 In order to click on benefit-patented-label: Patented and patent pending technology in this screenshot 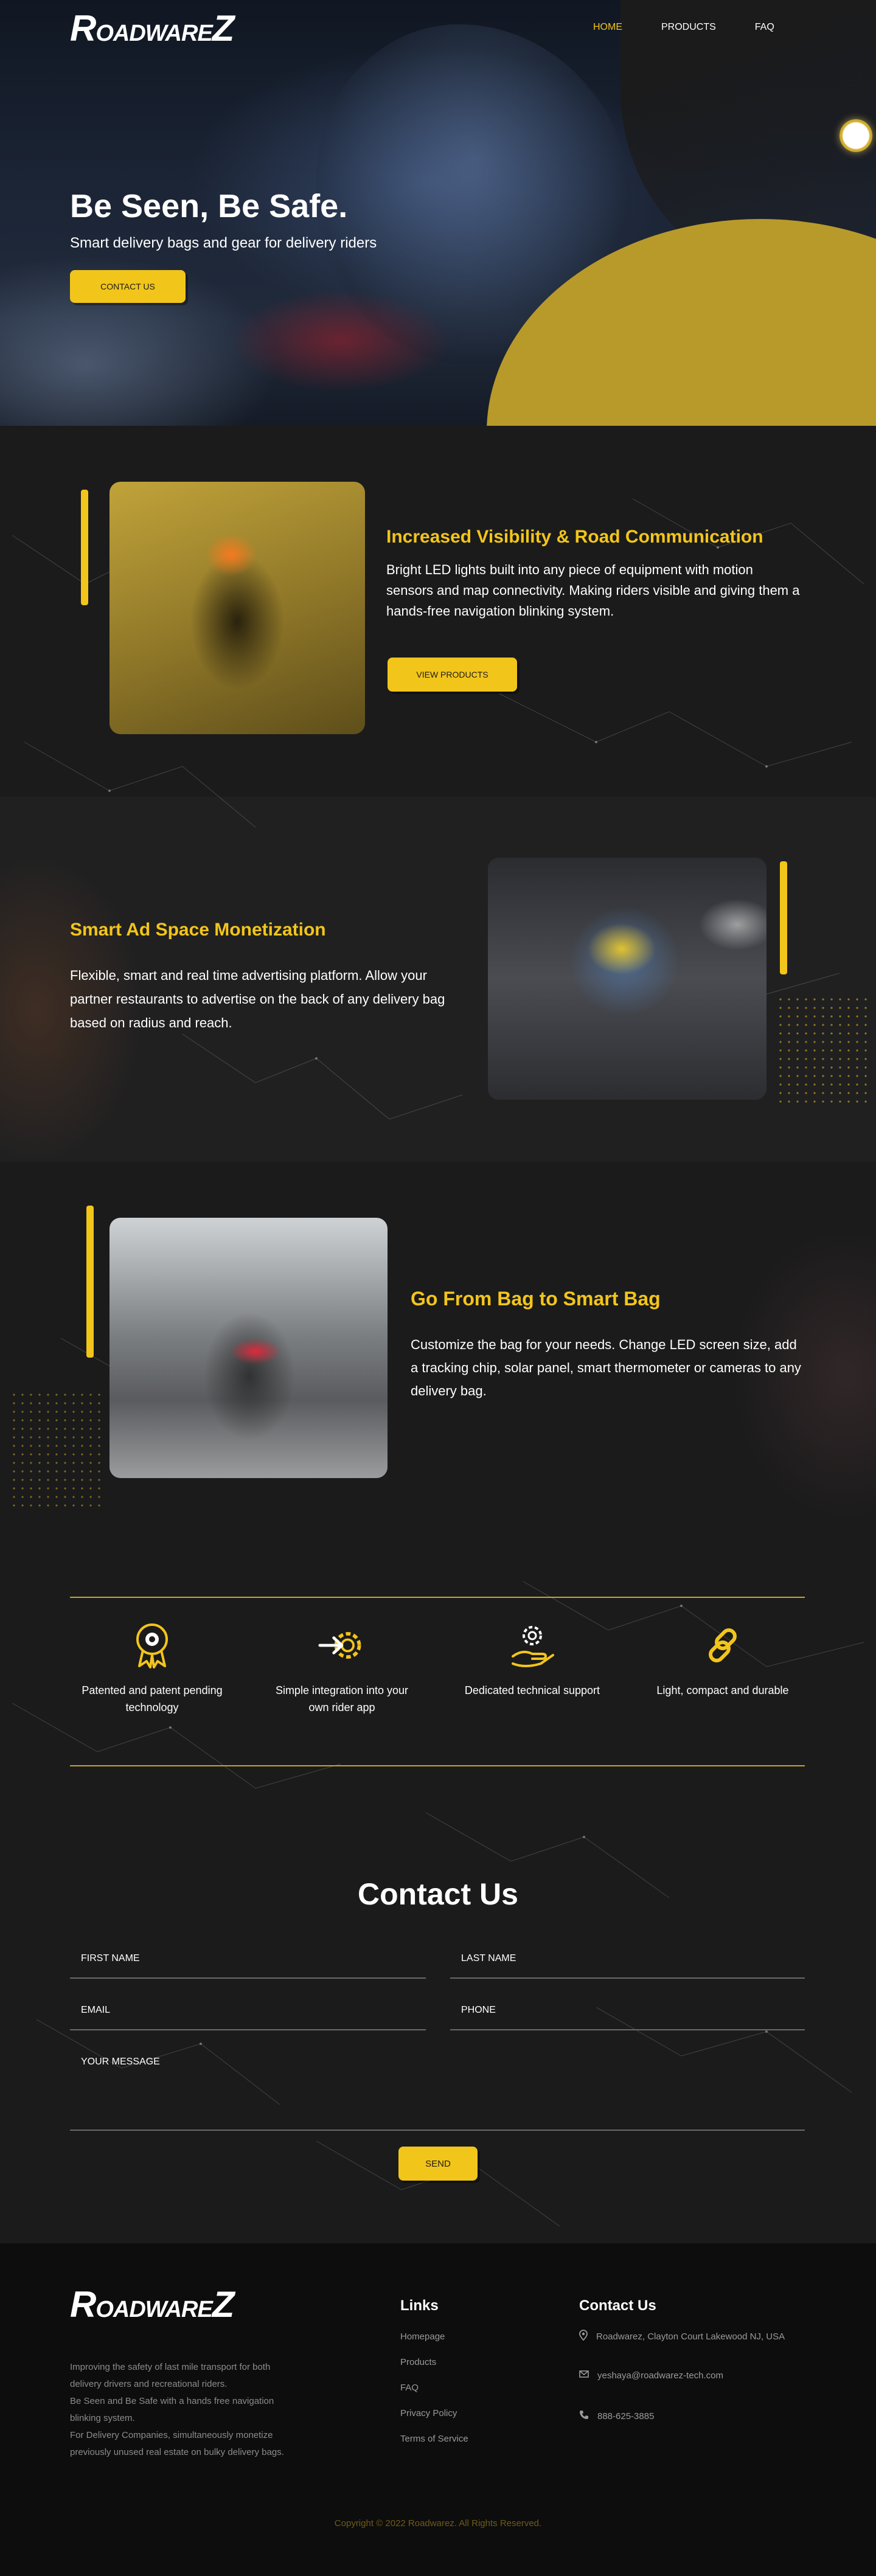, I will do `click(152, 1698)`.